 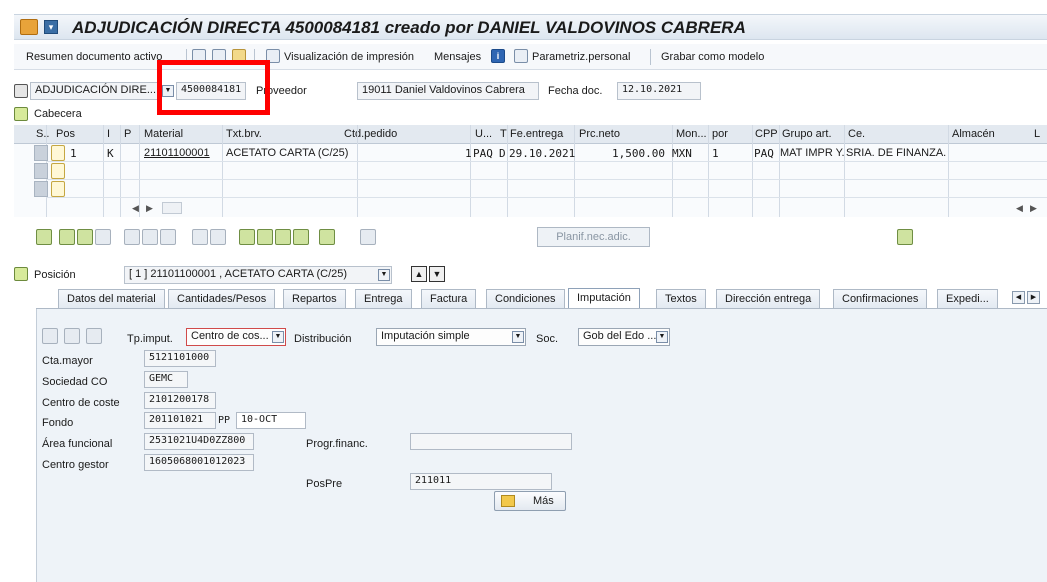 What do you see at coordinates (856, 134) in the screenshot?
I see `grid-header-centro: Ce.` at bounding box center [856, 134].